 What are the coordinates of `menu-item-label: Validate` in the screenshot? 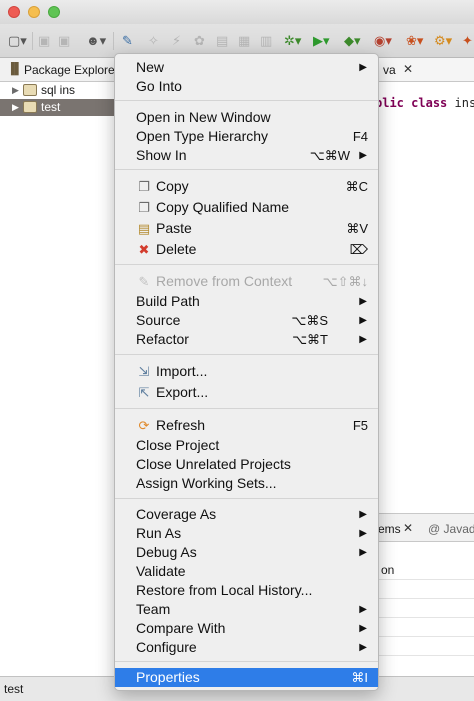 It's located at (161, 571).